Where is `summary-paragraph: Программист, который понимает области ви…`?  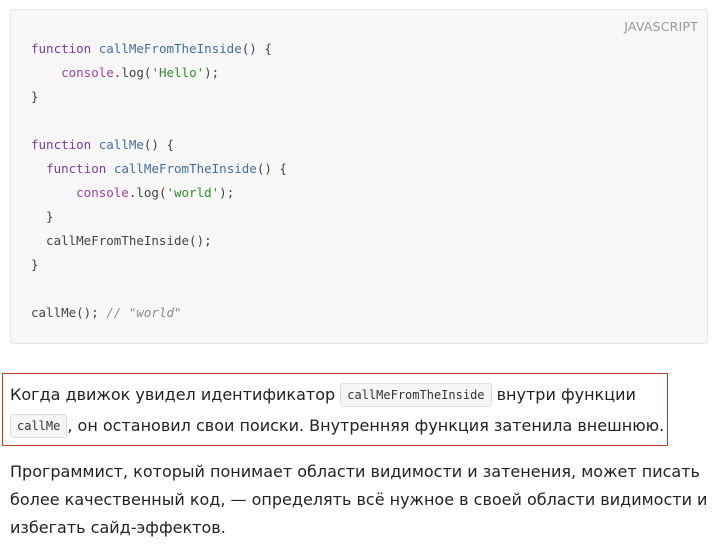
summary-paragraph: Программист, который понимает области ви… is located at coordinates (359, 499).